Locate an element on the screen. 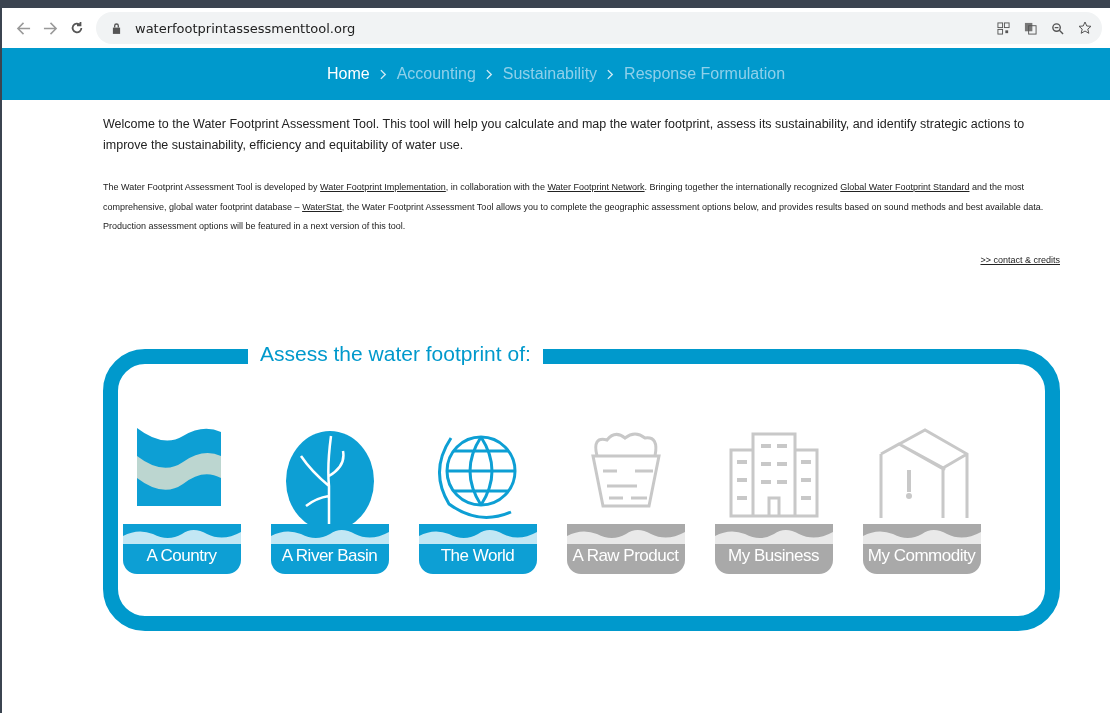 The width and height of the screenshot is (1110, 713). address-bar: waterfootprintassessmenttool.org is located at coordinates (599, 28).